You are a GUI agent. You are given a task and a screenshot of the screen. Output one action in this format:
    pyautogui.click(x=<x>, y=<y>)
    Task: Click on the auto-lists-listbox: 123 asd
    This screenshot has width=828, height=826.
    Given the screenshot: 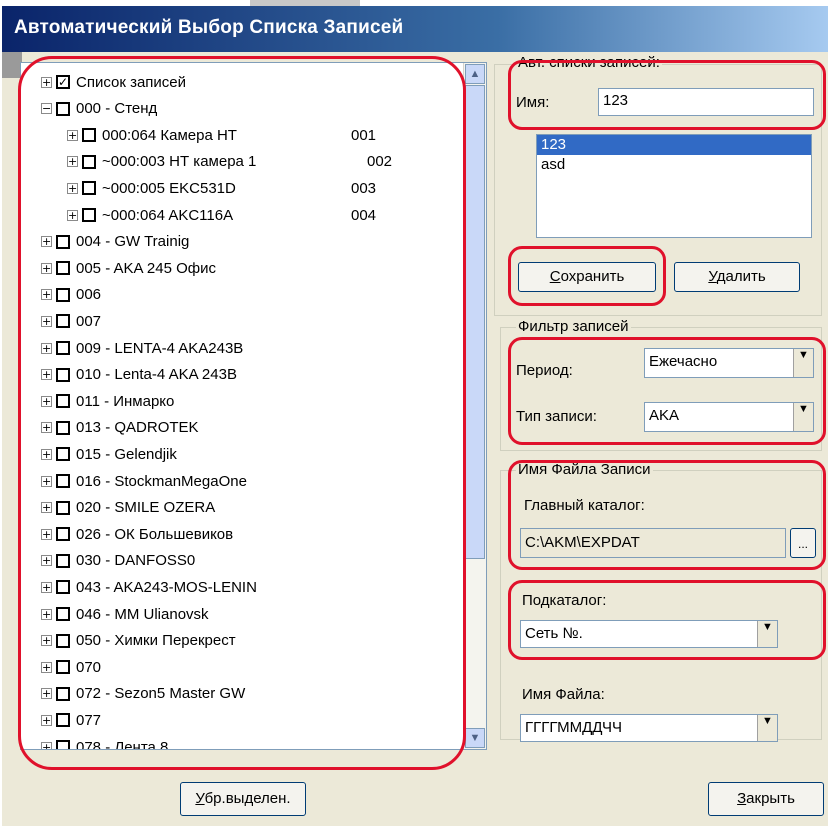 What is the action you would take?
    pyautogui.click(x=674, y=186)
    